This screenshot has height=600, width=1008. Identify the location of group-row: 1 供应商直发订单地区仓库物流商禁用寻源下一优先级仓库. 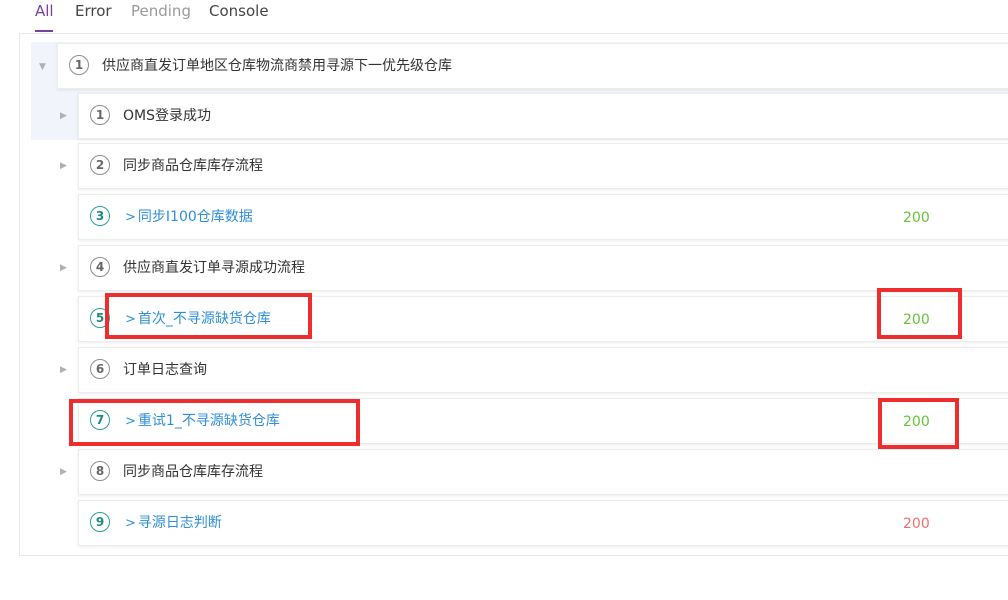
(532, 66).